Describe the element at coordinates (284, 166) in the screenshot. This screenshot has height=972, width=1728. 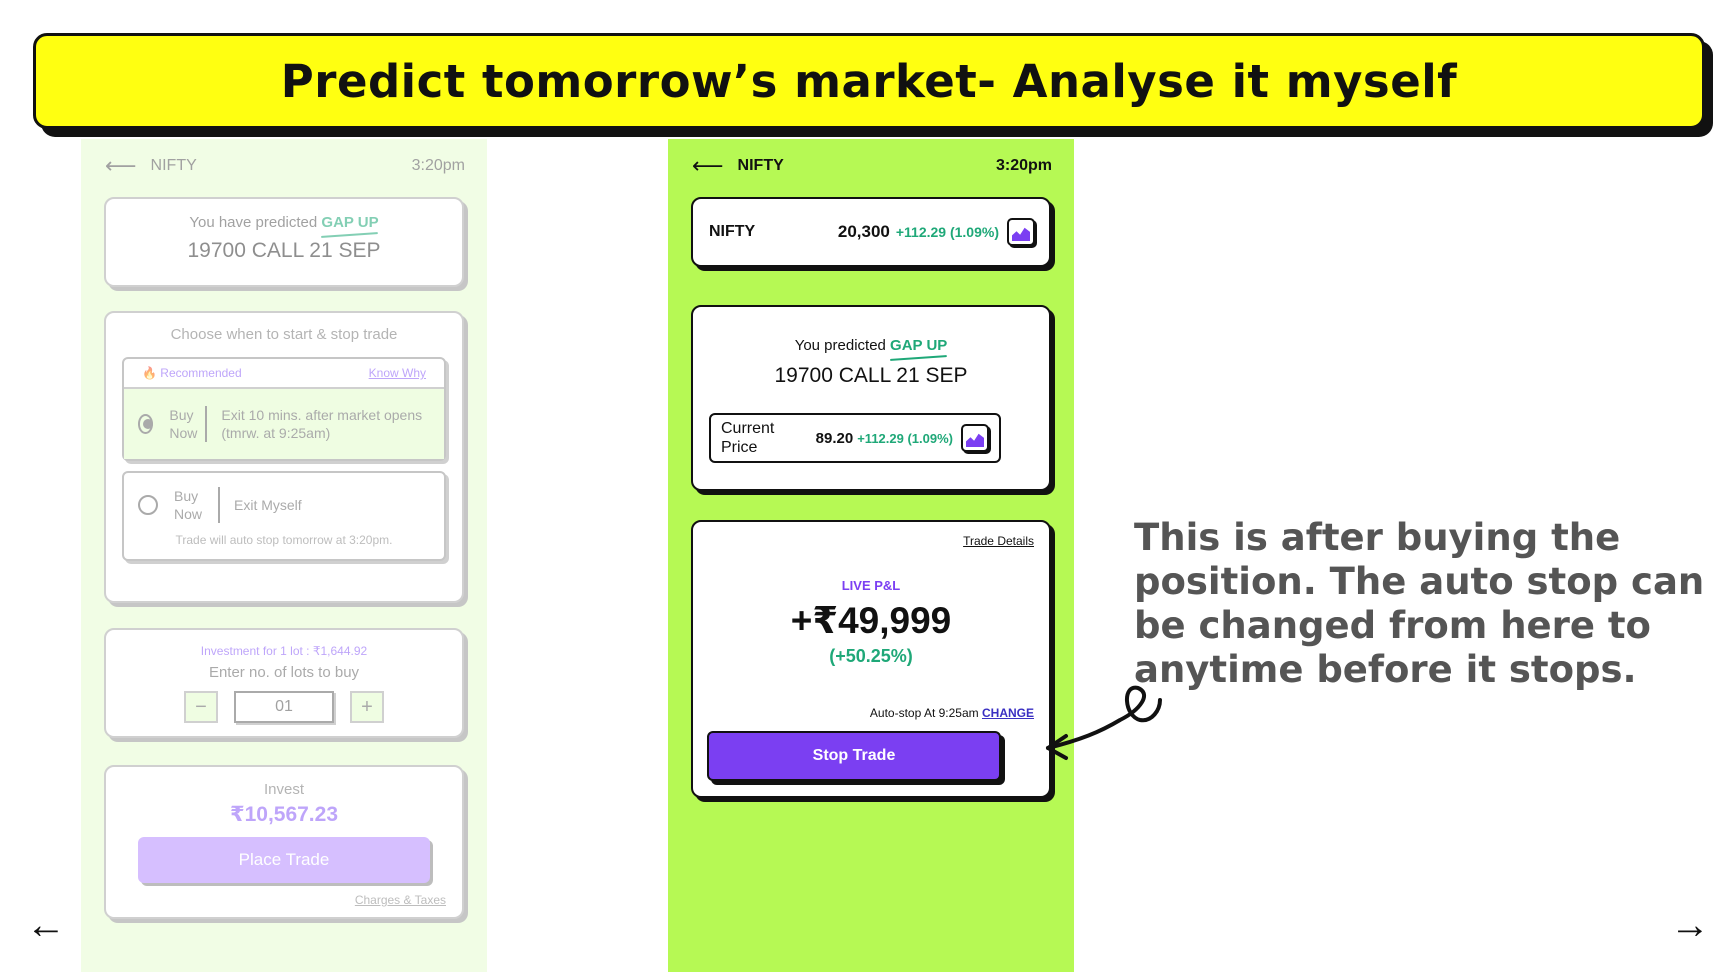
I see `left-topbar: ⟵ NIFTY 3:20pm` at that location.